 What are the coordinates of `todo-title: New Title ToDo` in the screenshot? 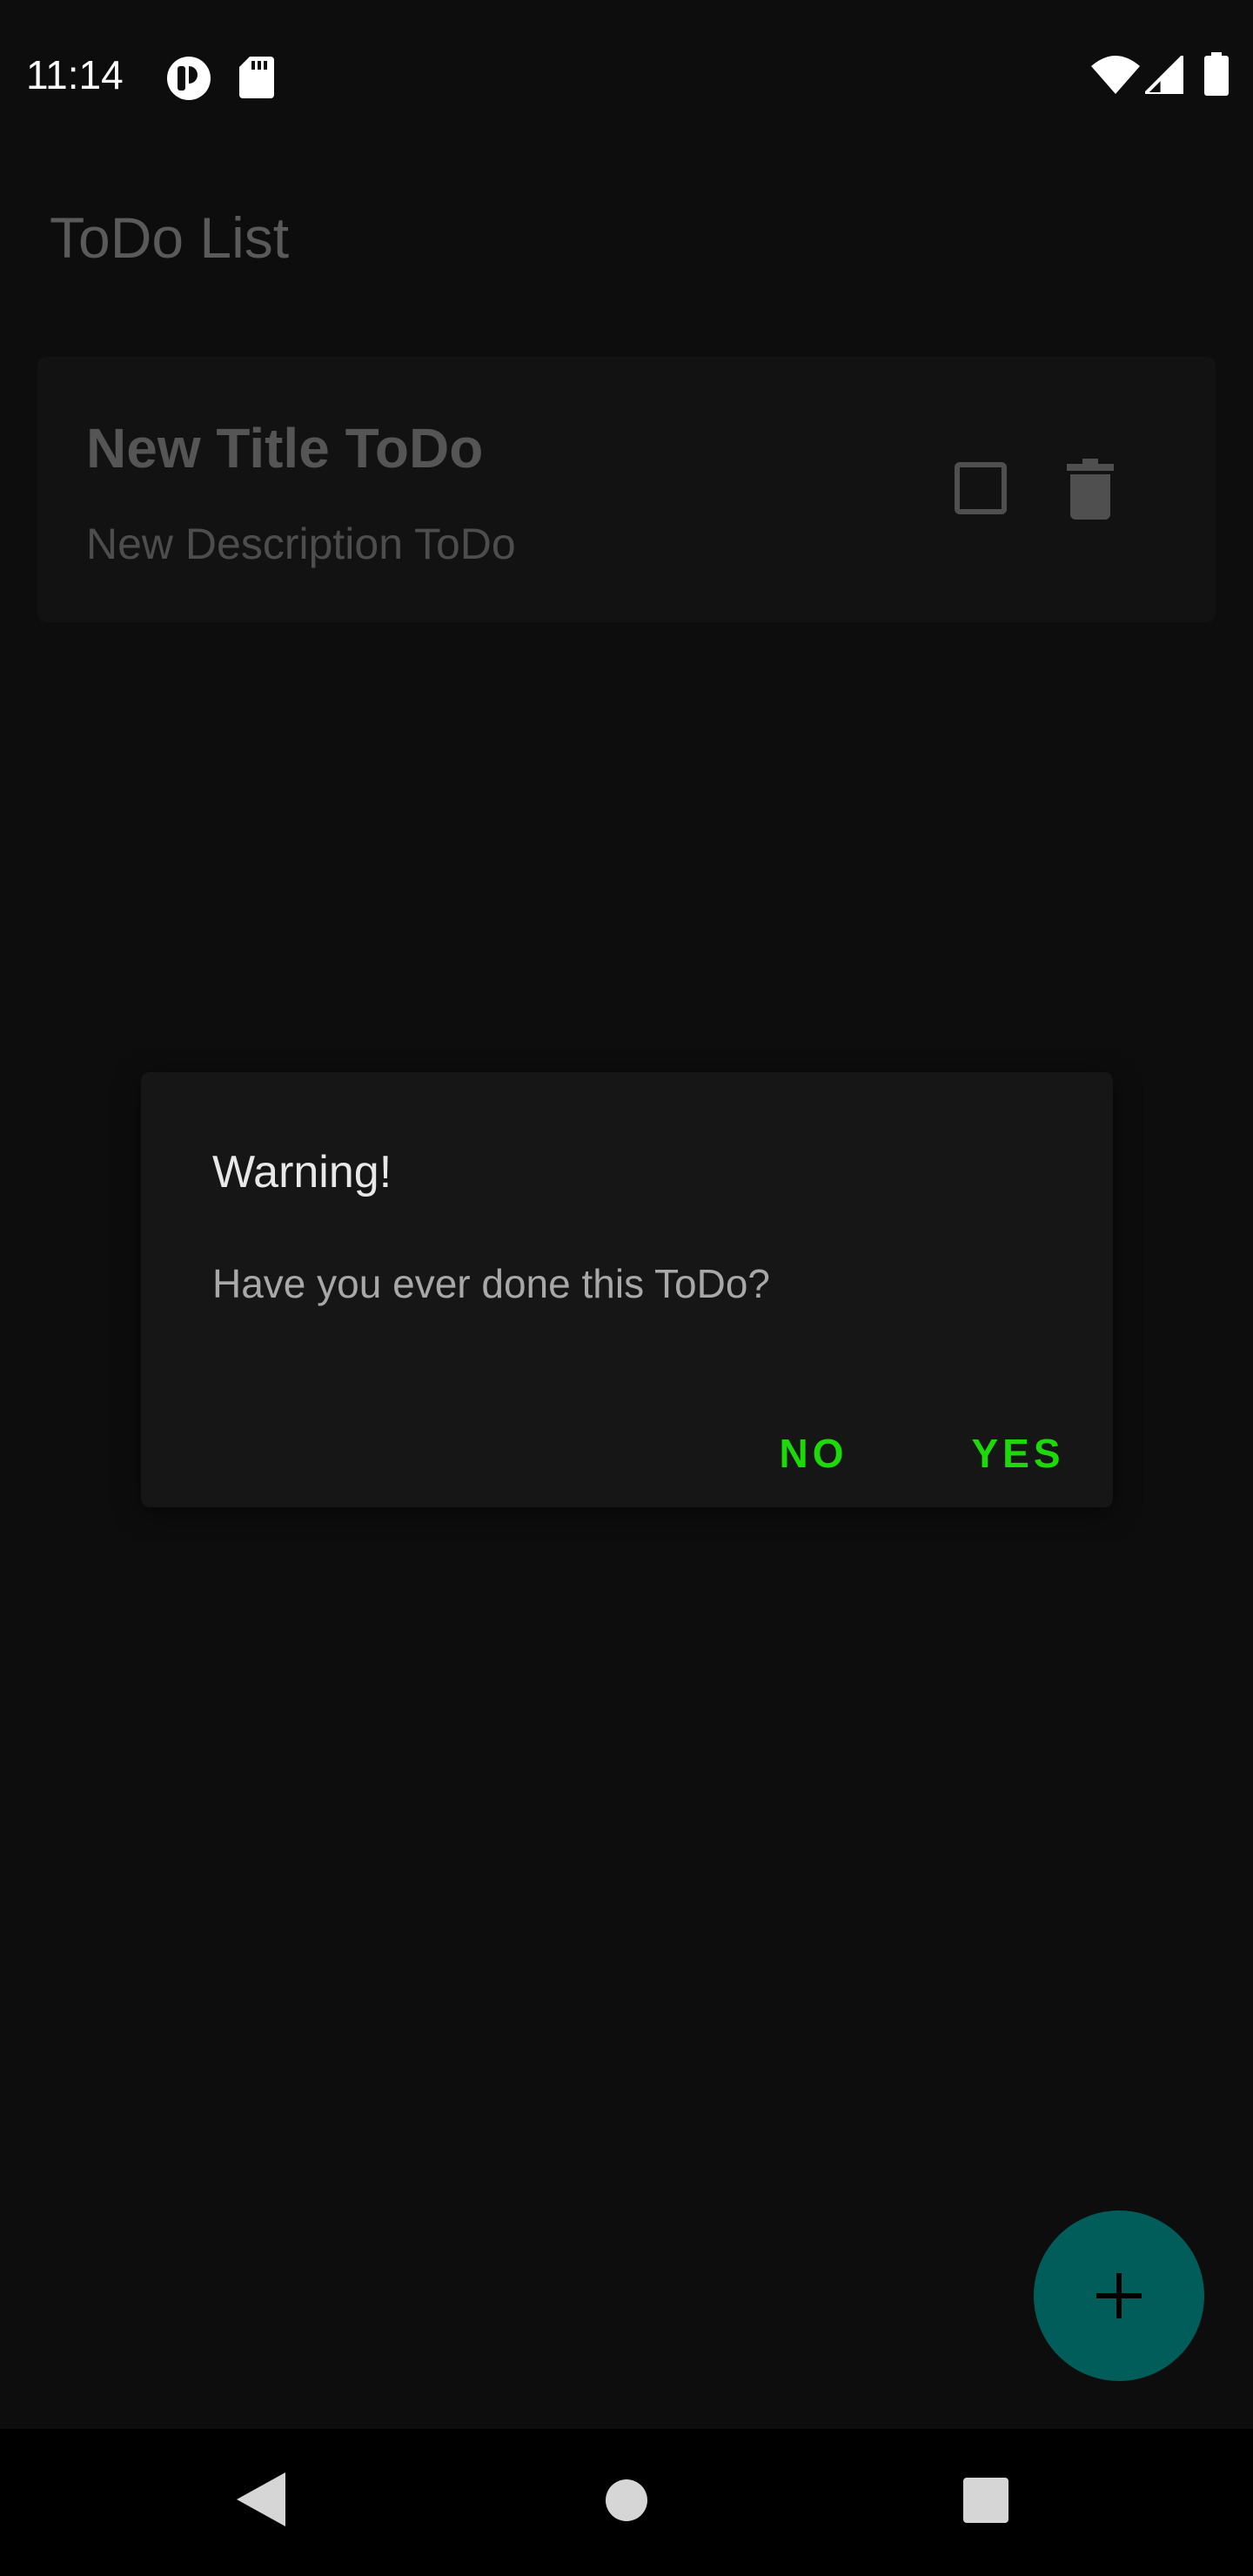 It's located at (285, 448).